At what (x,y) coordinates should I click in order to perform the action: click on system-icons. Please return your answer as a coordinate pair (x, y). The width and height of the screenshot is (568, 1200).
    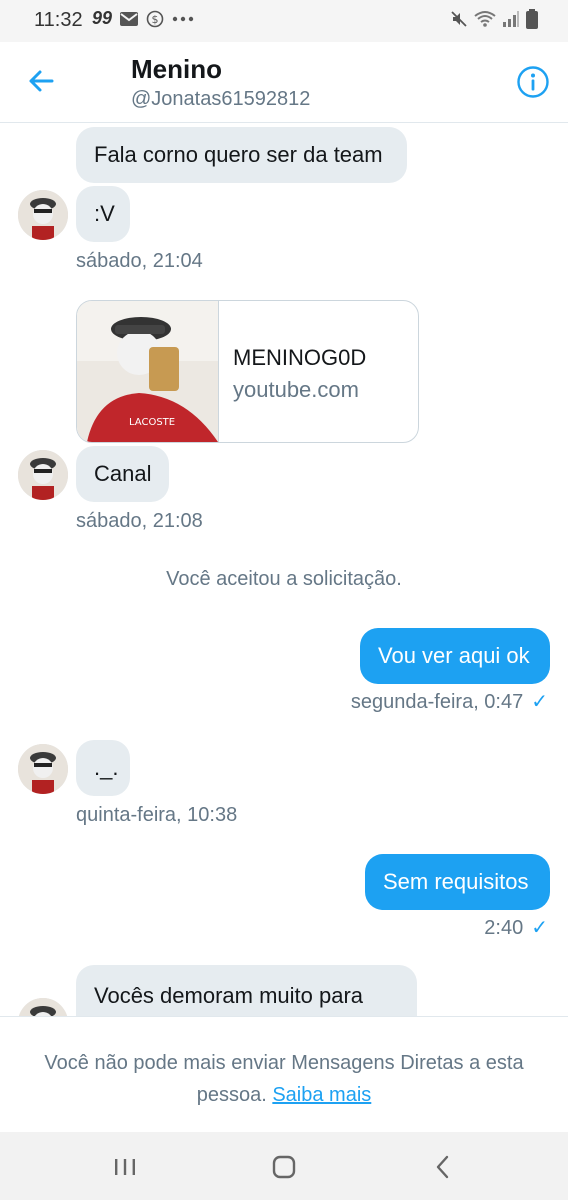
    Looking at the image, I should click on (494, 19).